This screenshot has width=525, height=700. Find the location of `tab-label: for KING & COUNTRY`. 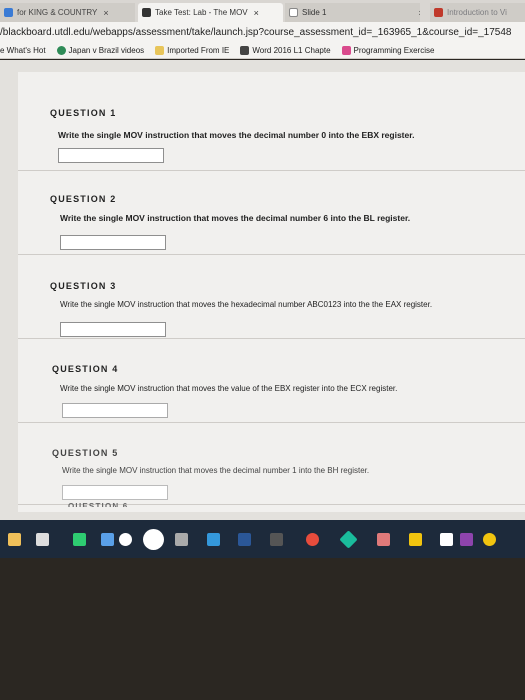

tab-label: for KING & COUNTRY is located at coordinates (57, 12).